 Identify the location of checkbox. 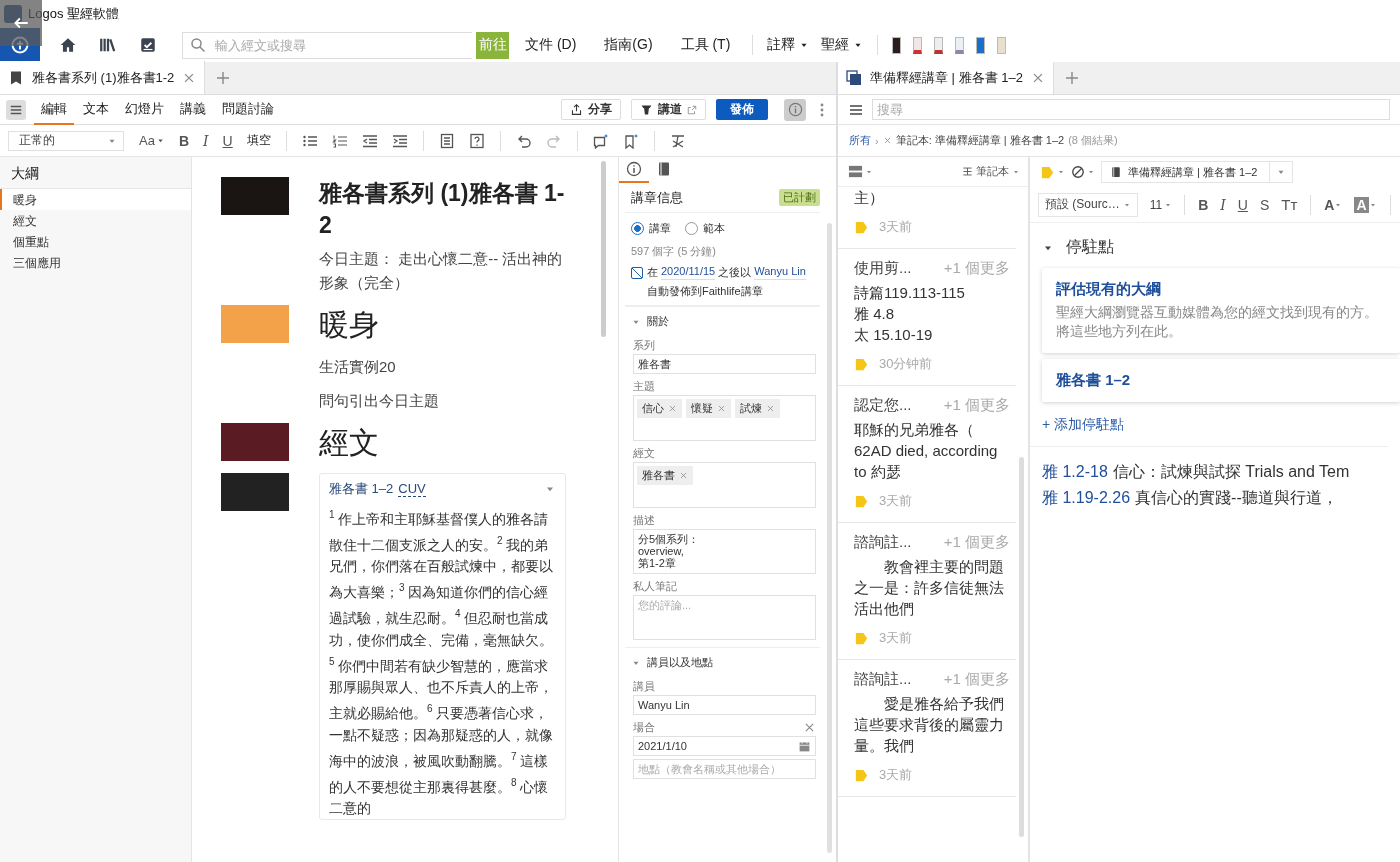
(637, 273).